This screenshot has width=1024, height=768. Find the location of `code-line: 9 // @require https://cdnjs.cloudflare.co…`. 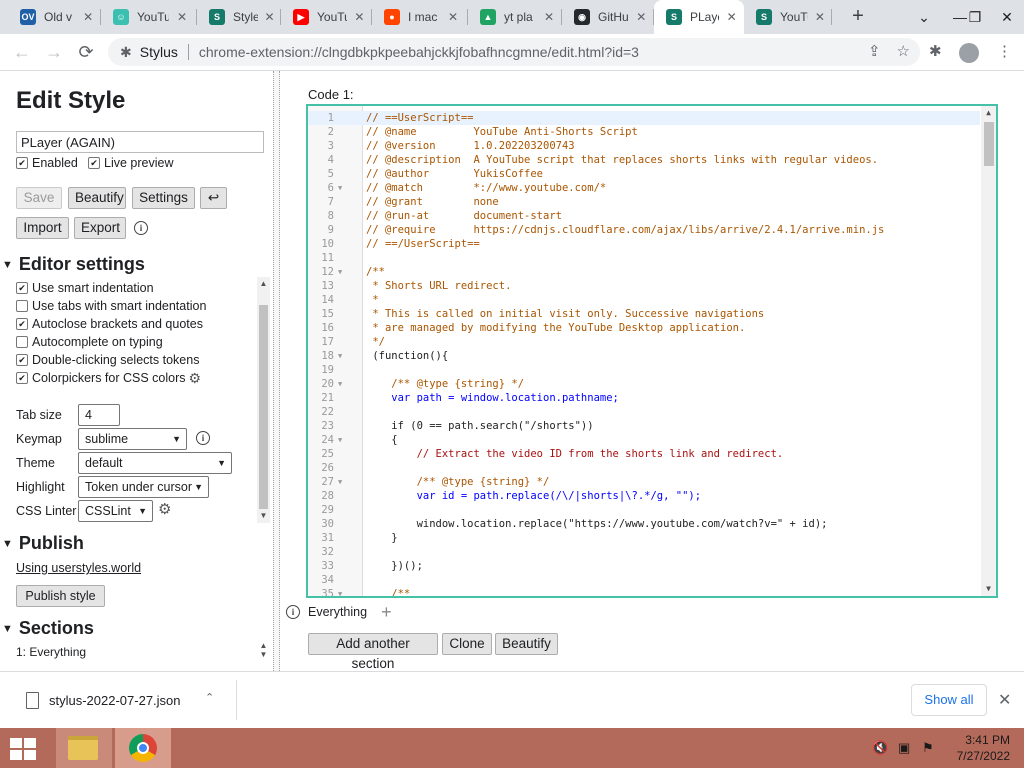

code-line: 9 // @require https://cdnjs.cloudflare.co… is located at coordinates (644, 230).